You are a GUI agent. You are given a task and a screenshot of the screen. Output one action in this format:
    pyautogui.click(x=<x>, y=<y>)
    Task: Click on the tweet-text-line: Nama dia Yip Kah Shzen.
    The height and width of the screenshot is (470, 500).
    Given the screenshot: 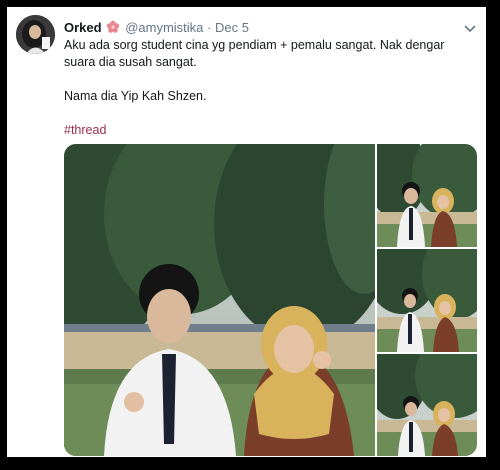 What is the action you would take?
    pyautogui.click(x=135, y=96)
    